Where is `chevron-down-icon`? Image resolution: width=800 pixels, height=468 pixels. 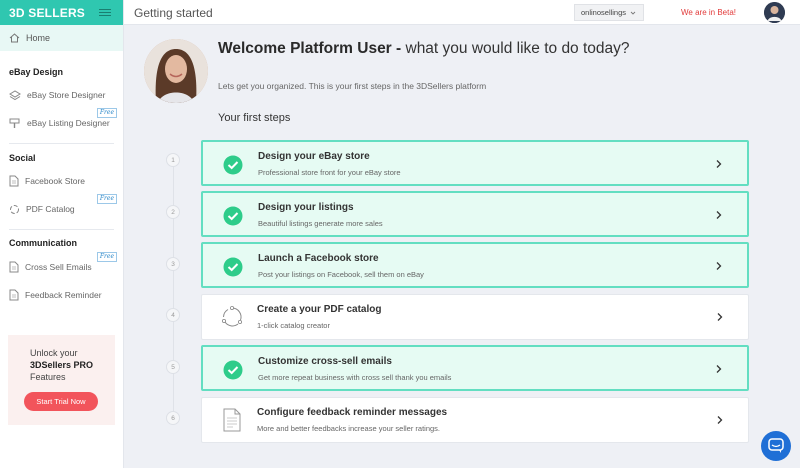 chevron-down-icon is located at coordinates (633, 13).